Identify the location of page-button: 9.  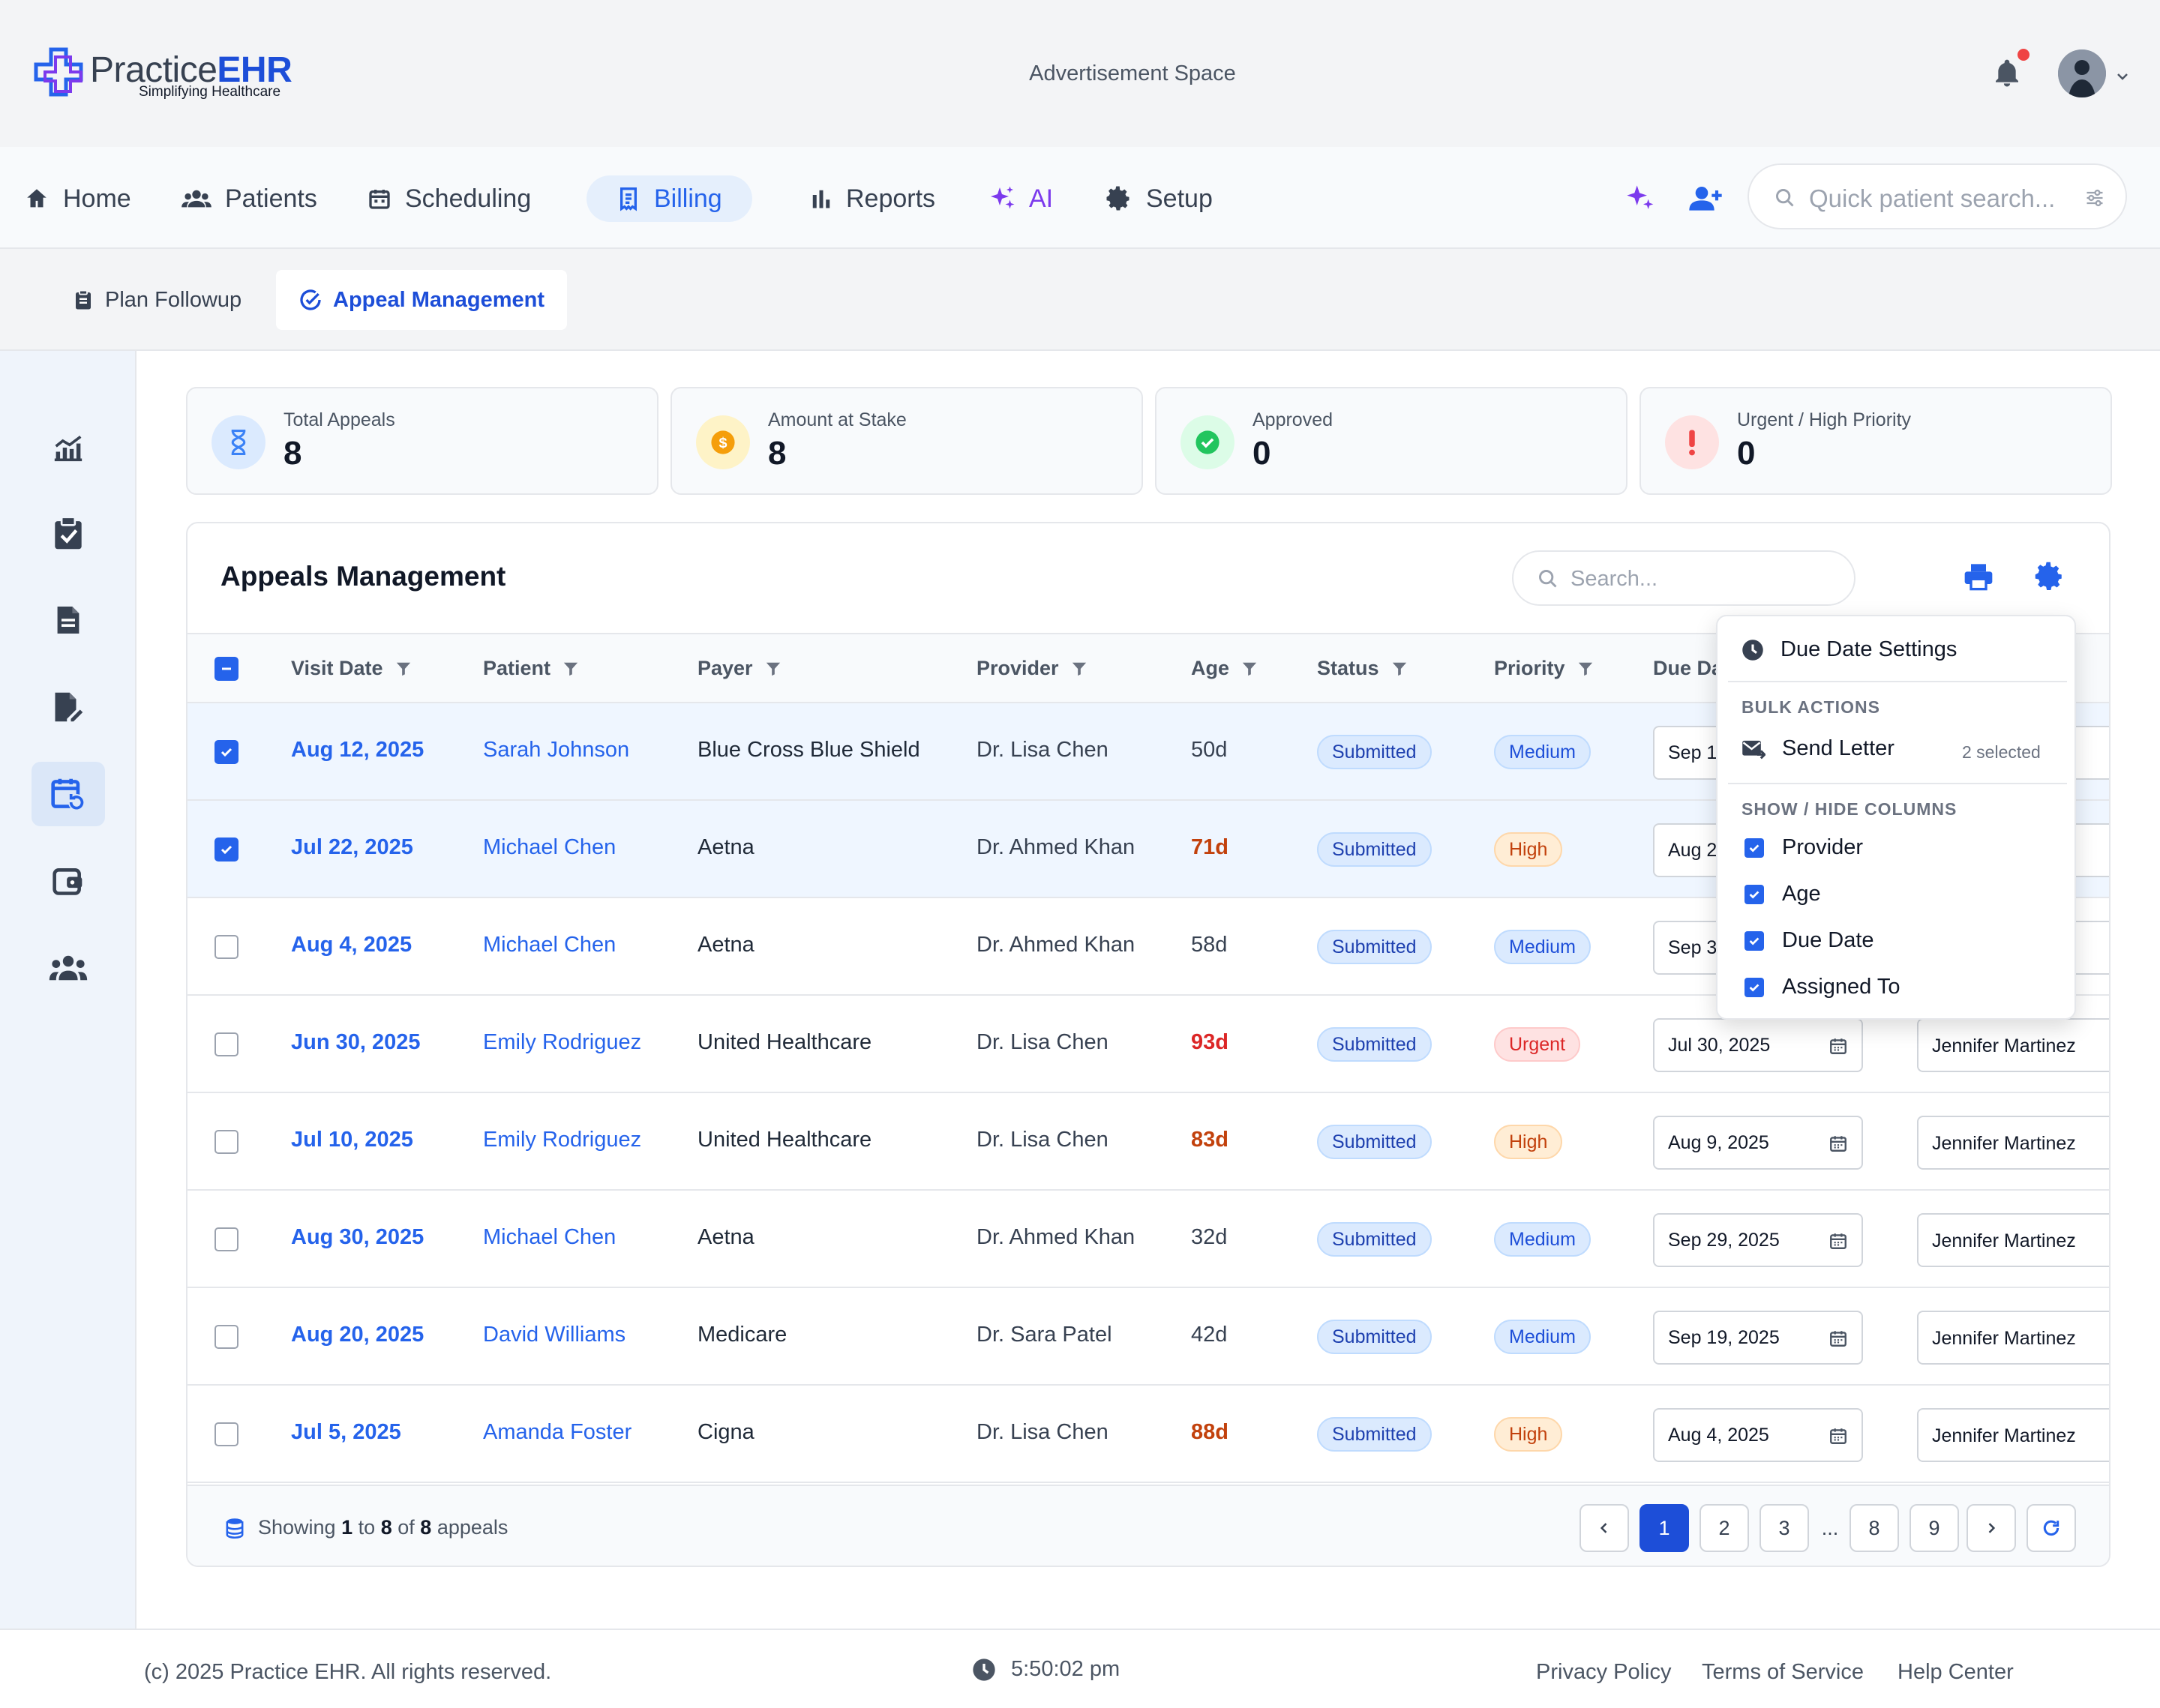
(1934, 1528).